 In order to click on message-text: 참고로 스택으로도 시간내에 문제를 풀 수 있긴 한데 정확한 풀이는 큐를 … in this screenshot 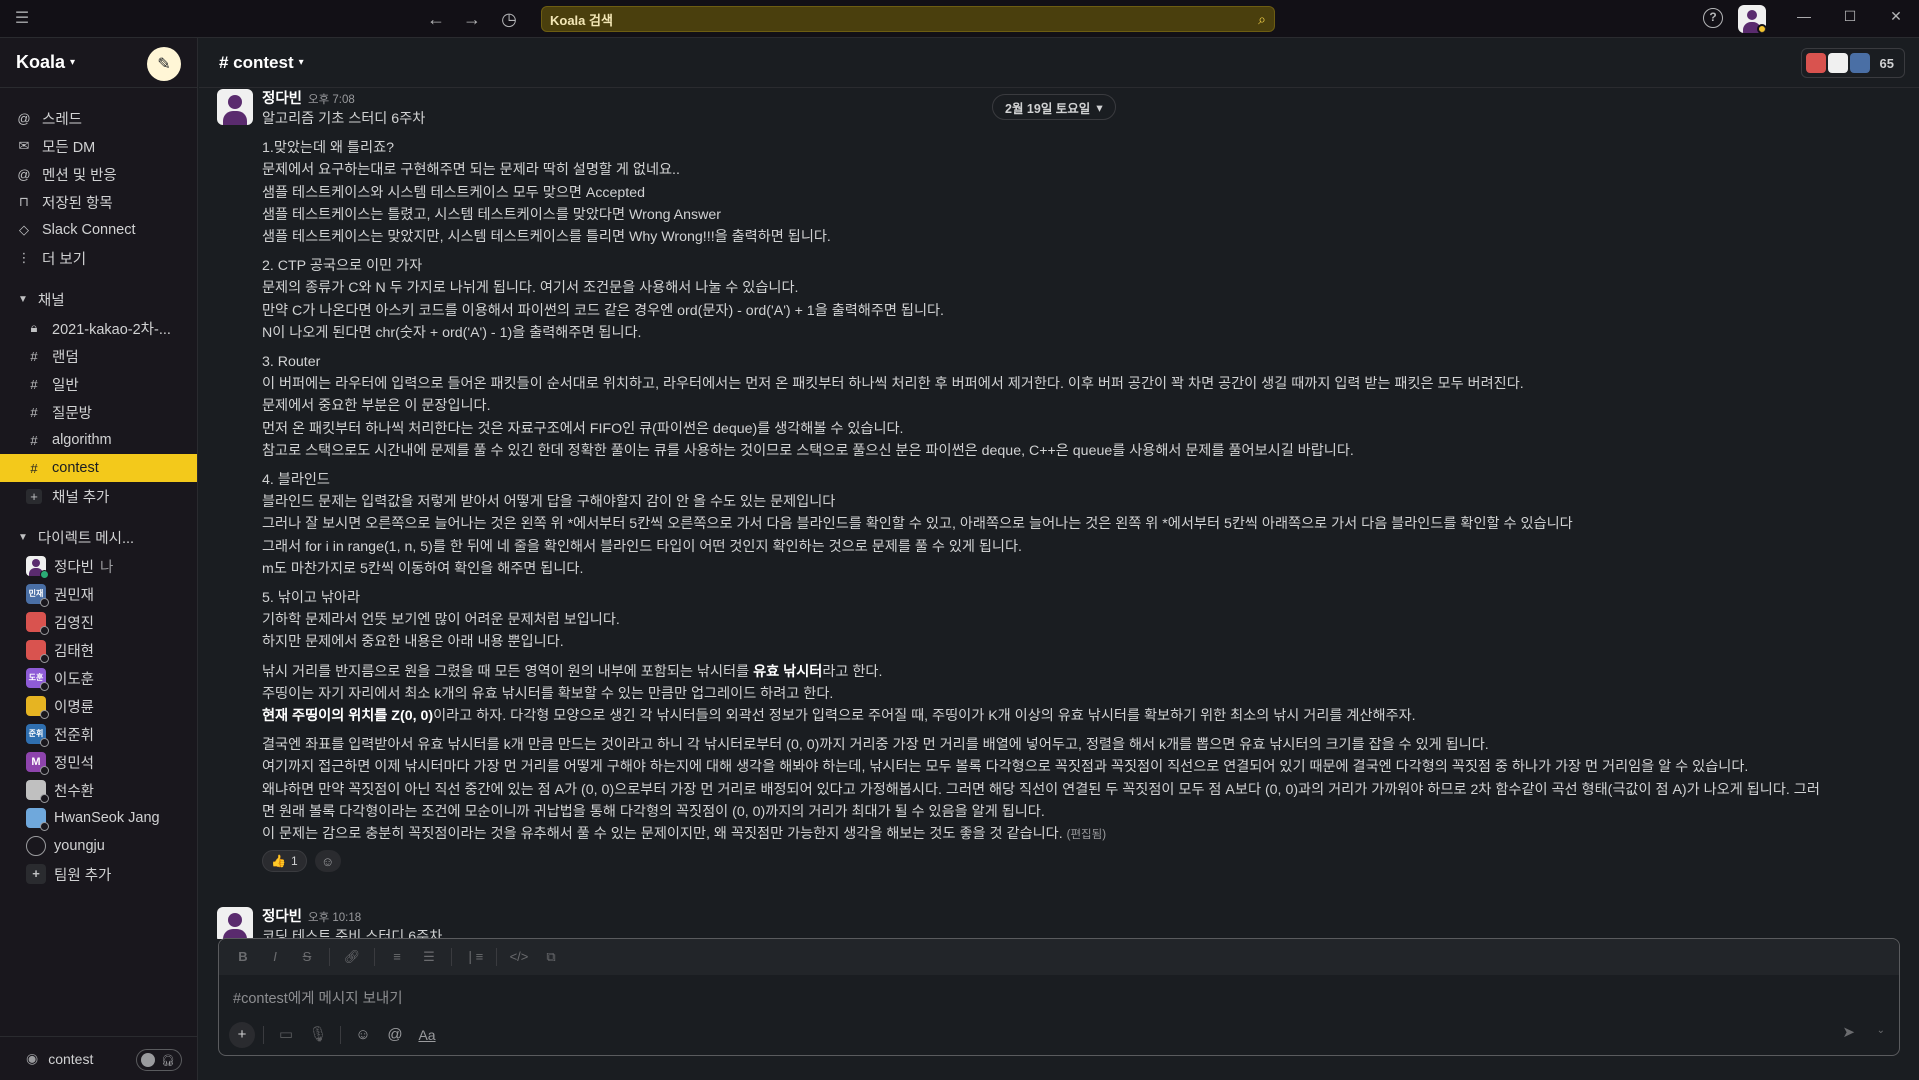, I will do `click(808, 450)`.